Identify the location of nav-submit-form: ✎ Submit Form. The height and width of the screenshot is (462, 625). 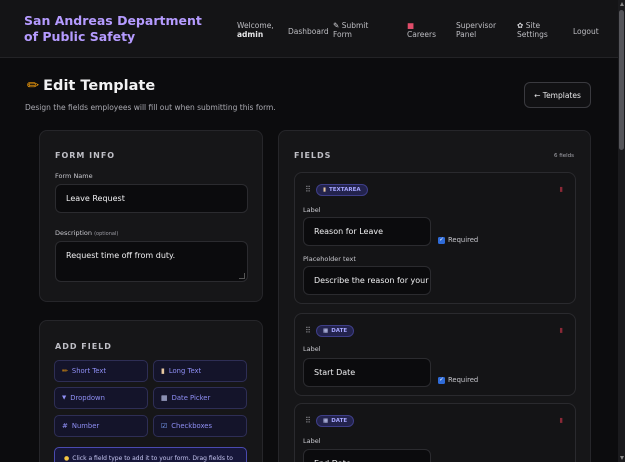
(353, 30).